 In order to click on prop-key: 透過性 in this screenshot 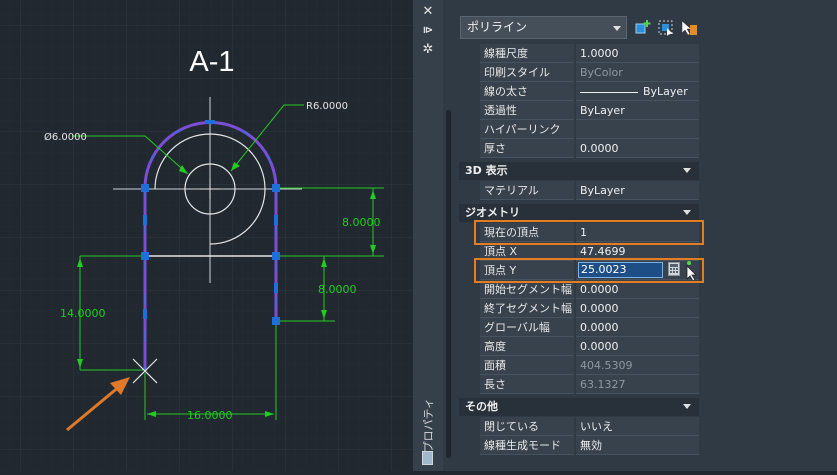, I will do `click(527, 110)`.